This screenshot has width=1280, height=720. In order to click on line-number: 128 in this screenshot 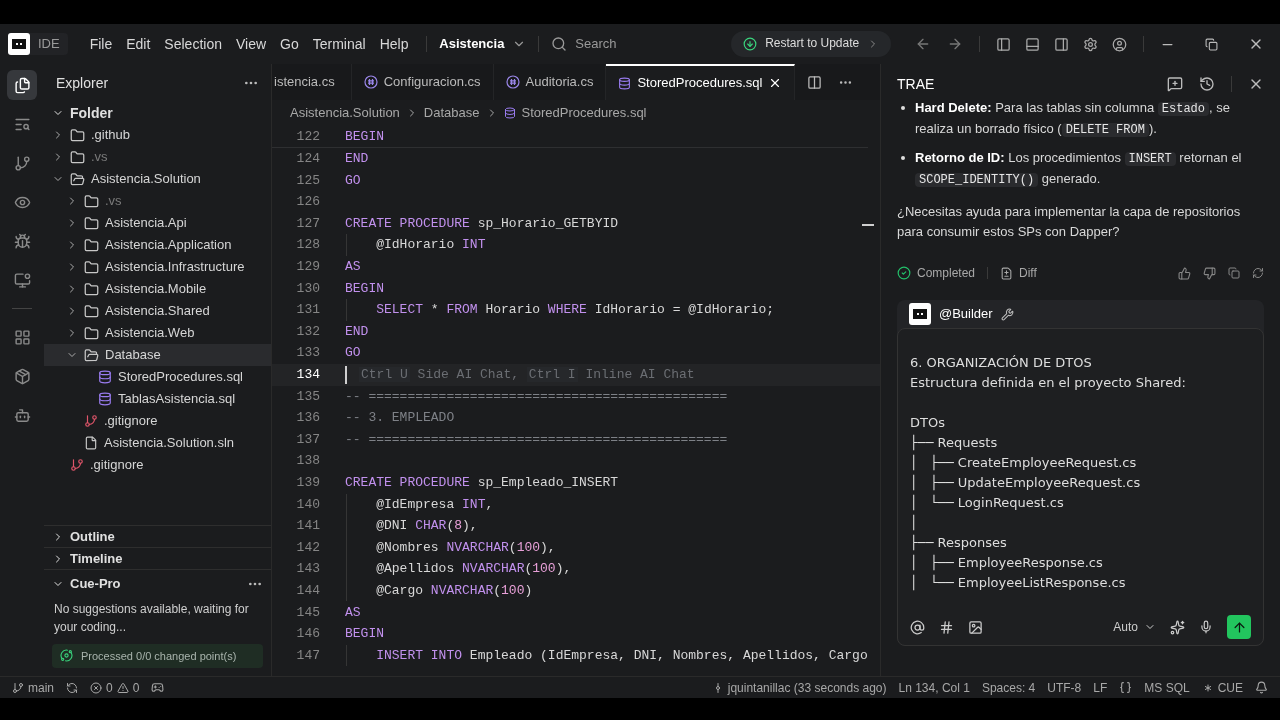, I will do `click(307, 245)`.